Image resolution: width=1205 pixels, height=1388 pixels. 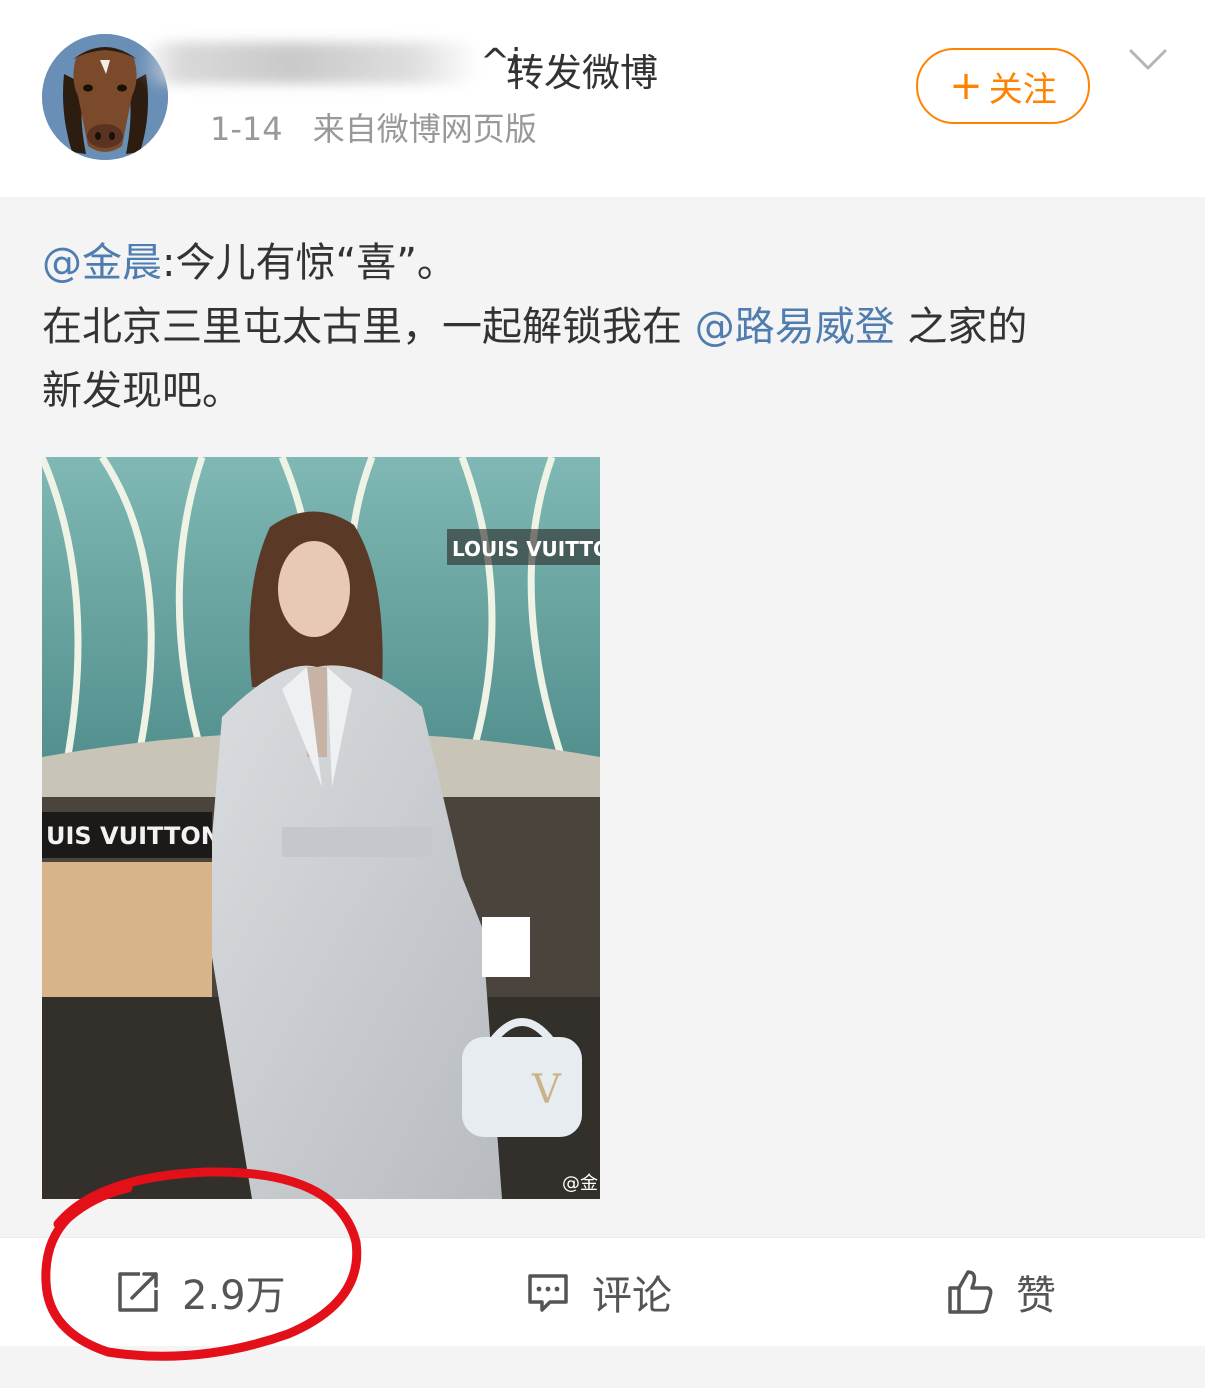 What do you see at coordinates (602, 98) in the screenshot?
I see `post-header: ^i 转发微博 1-14 来自微博网页版 + 关注` at bounding box center [602, 98].